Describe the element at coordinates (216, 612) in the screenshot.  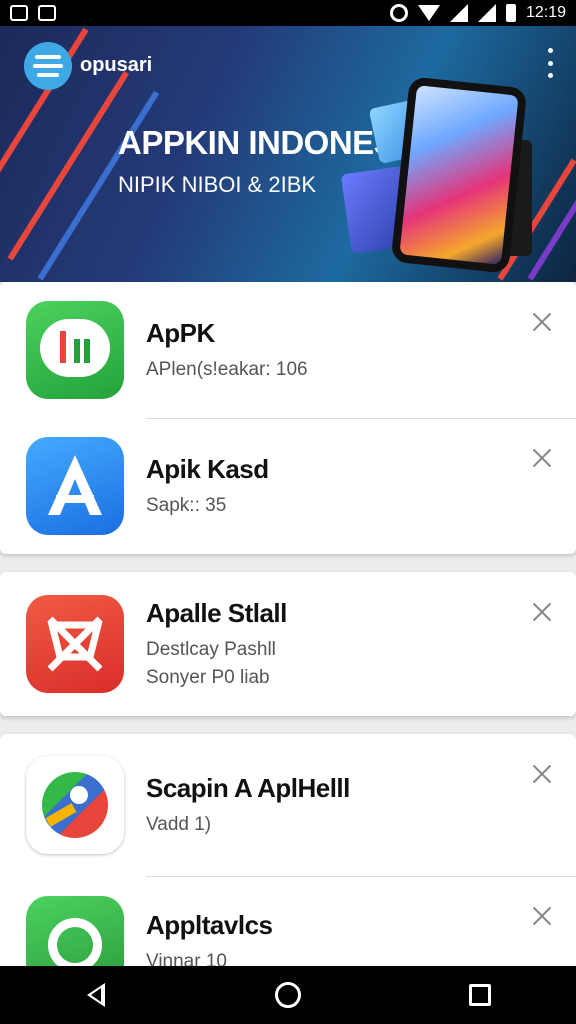
I see `app-name: Apalle Stlall` at that location.